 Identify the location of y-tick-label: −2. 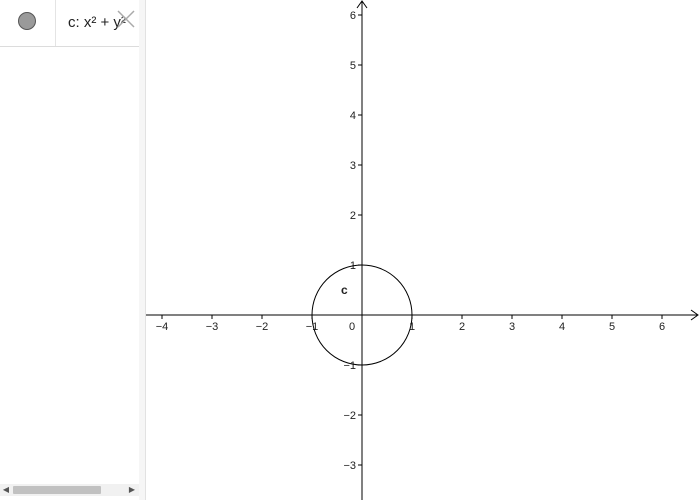
(349, 416).